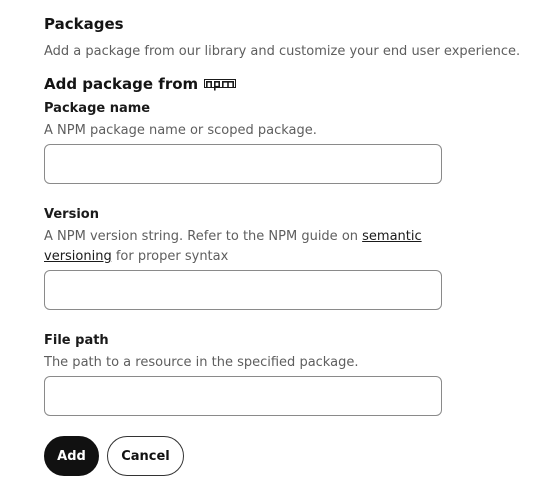  What do you see at coordinates (170, 256) in the screenshot?
I see `version-help-text-after: for proper syntax` at bounding box center [170, 256].